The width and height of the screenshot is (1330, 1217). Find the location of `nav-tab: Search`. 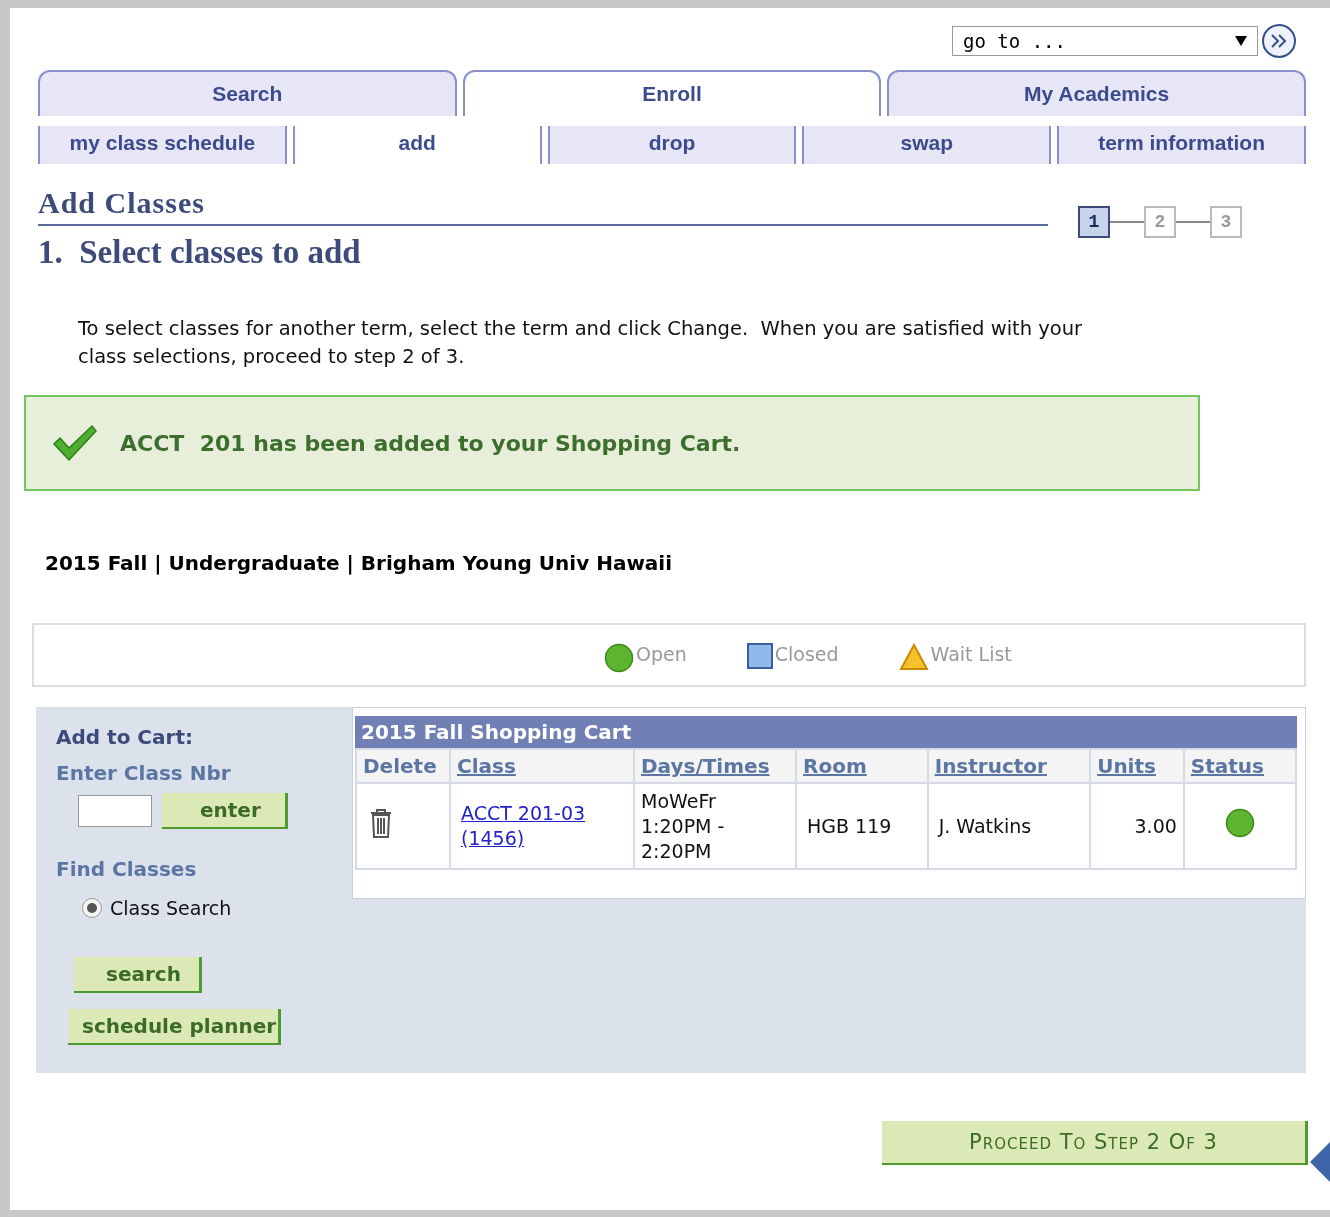

nav-tab: Search is located at coordinates (247, 93).